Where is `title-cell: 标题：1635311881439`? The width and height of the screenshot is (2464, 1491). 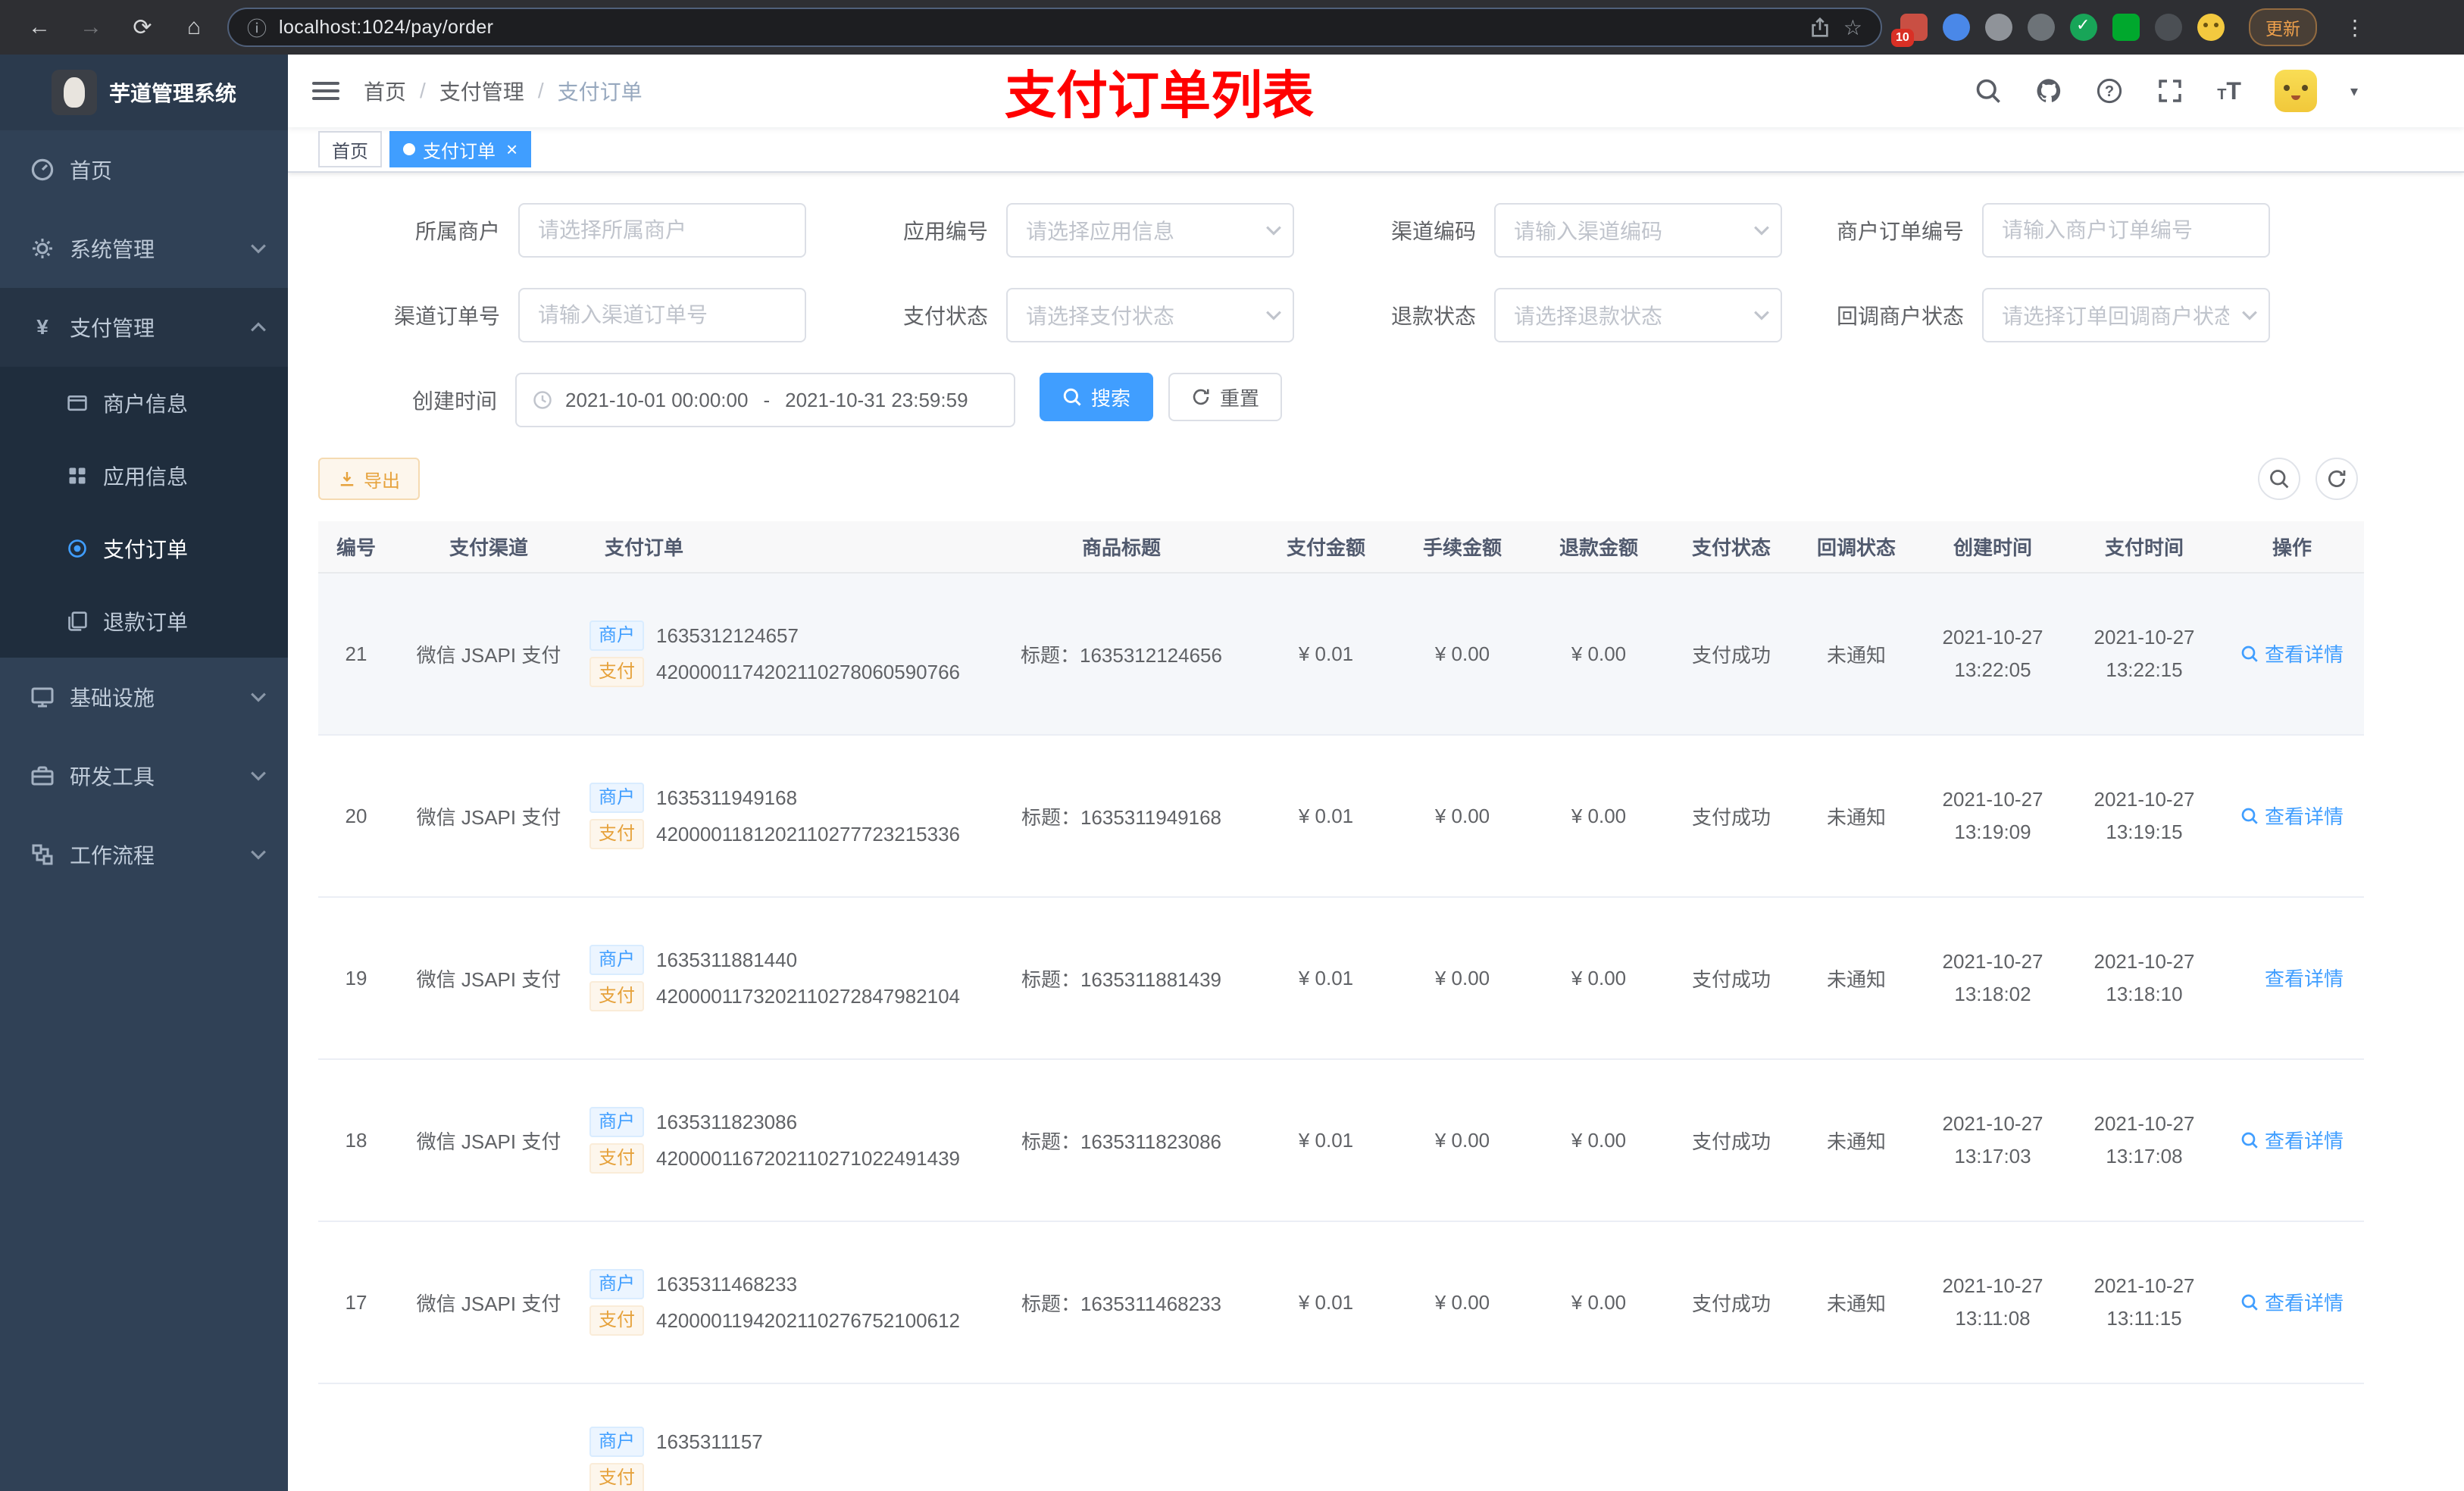
title-cell: 标题：1635311881439 is located at coordinates (1121, 978).